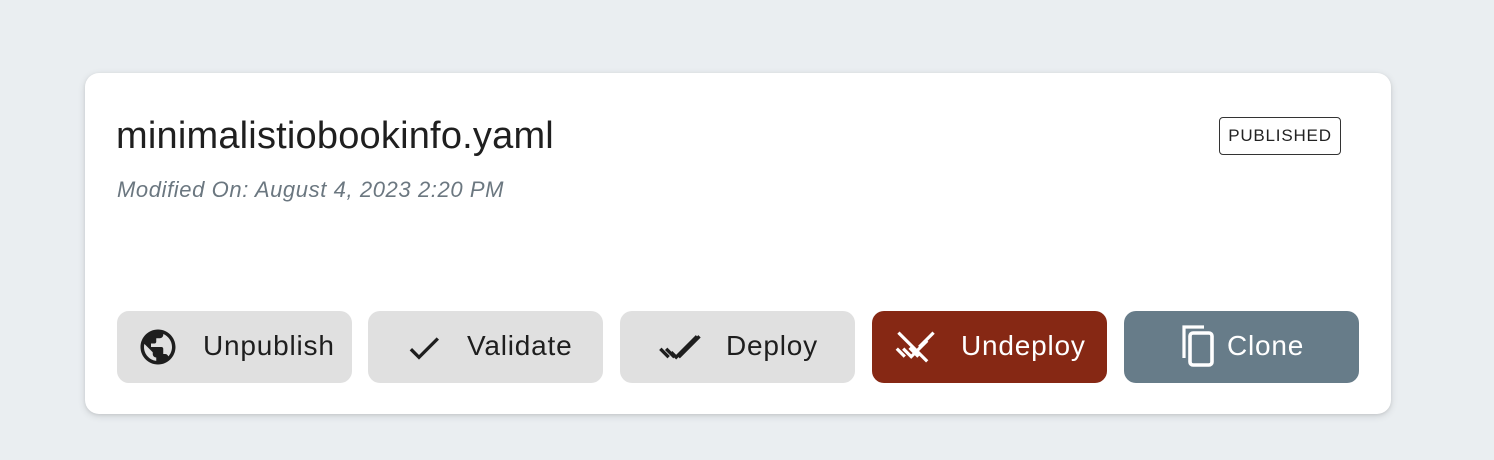 Image resolution: width=1494 pixels, height=460 pixels. Describe the element at coordinates (1280, 136) in the screenshot. I see `status-badge: PUBLISHED` at that location.